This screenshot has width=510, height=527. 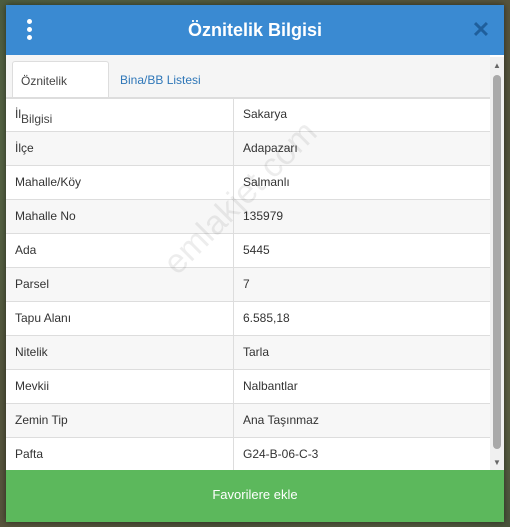 What do you see at coordinates (120, 420) in the screenshot?
I see `attribute-label: Zemin Tip` at bounding box center [120, 420].